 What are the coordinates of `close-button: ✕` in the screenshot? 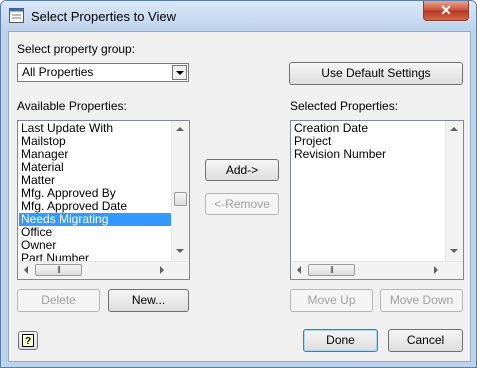 It's located at (446, 11).